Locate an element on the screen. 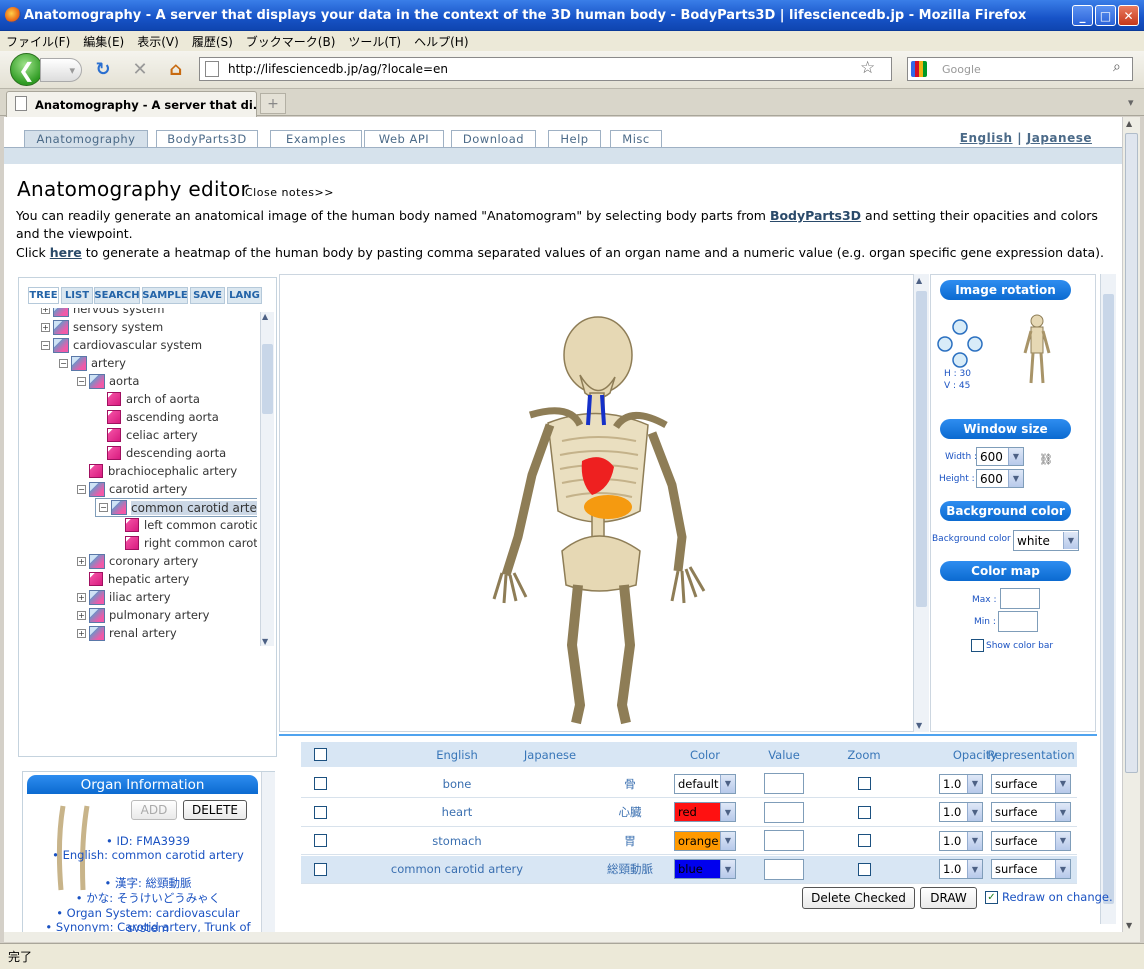  panel-tab: LANG is located at coordinates (244, 295).